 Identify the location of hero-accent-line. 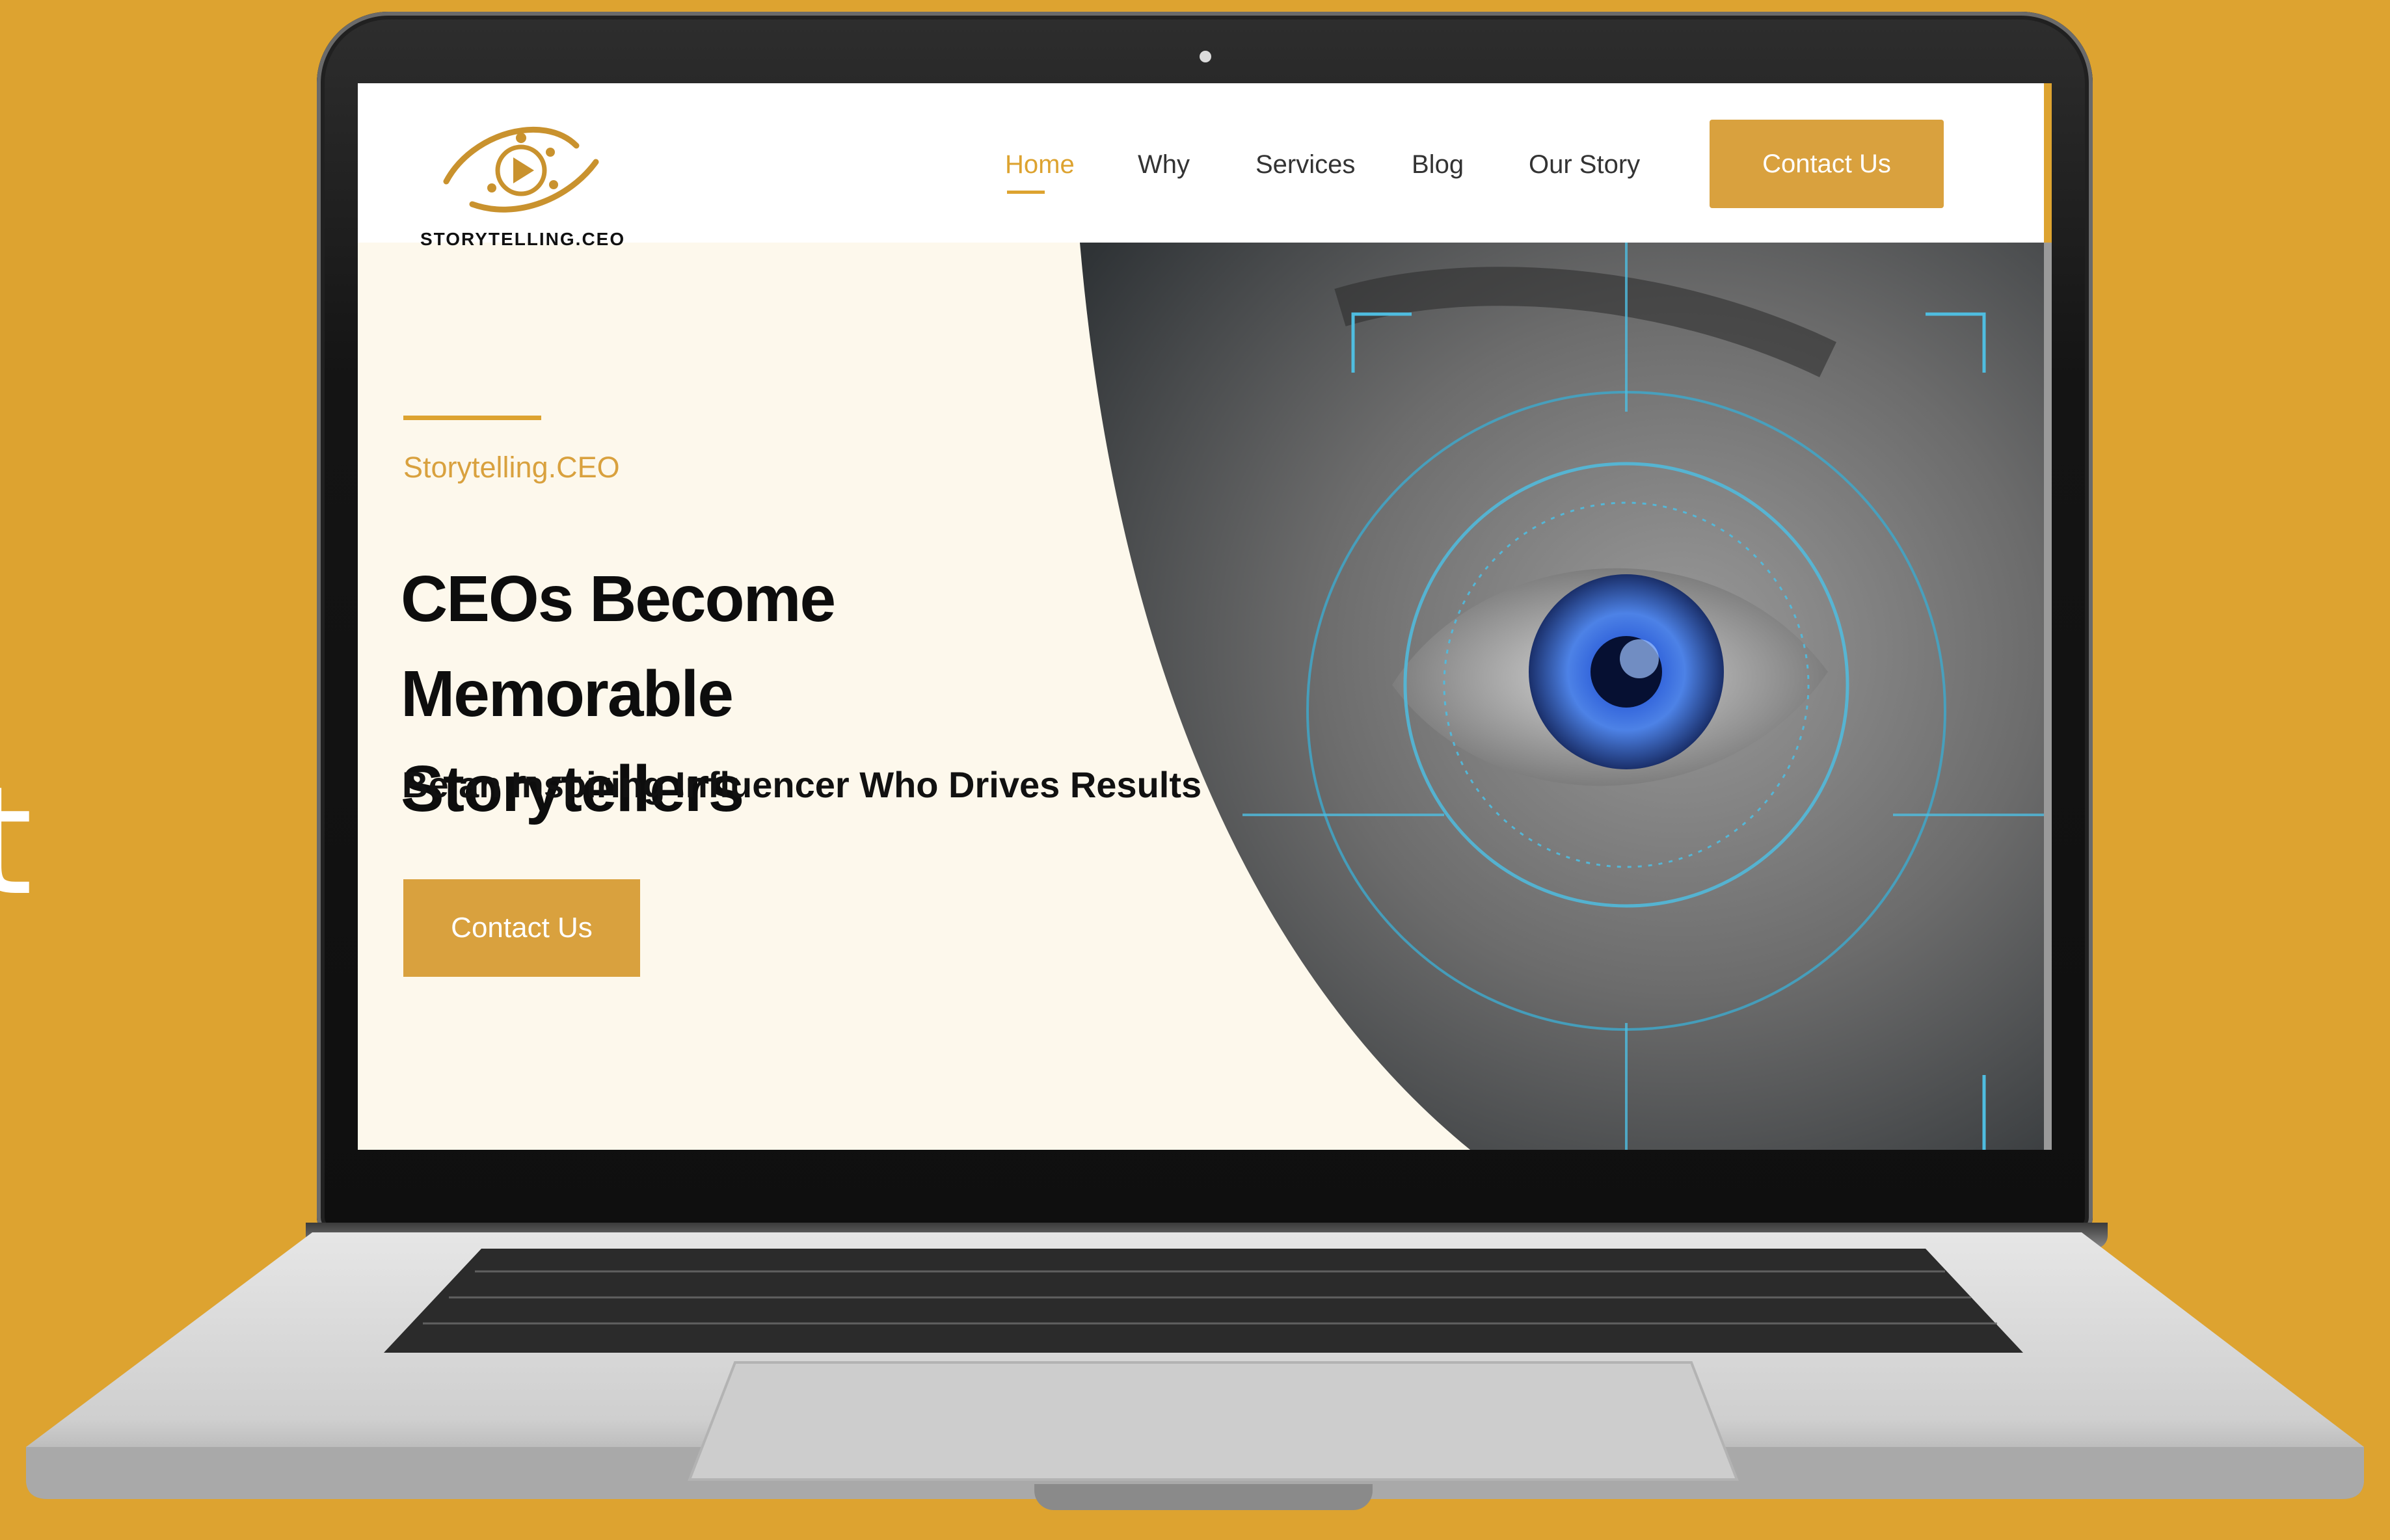
(472, 418).